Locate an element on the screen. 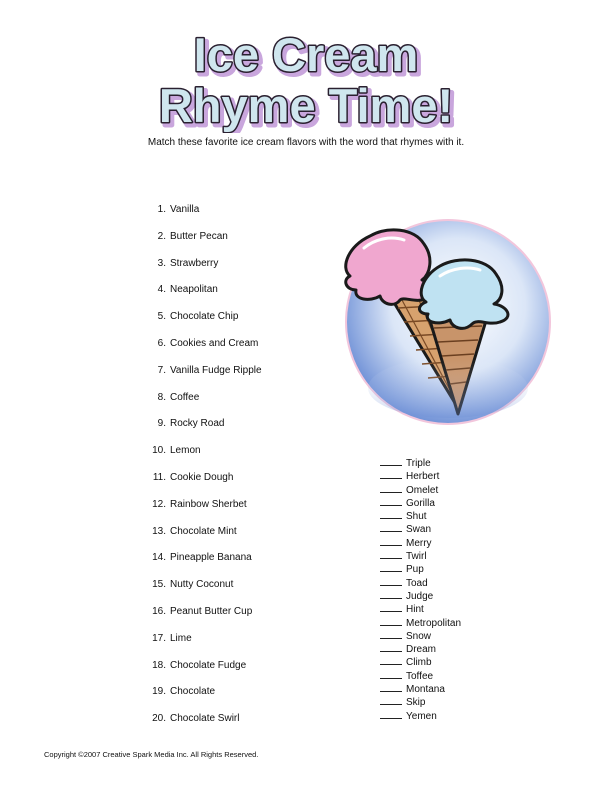  flavor-item: 5. Chocolate Chip is located at coordinates (201, 323).